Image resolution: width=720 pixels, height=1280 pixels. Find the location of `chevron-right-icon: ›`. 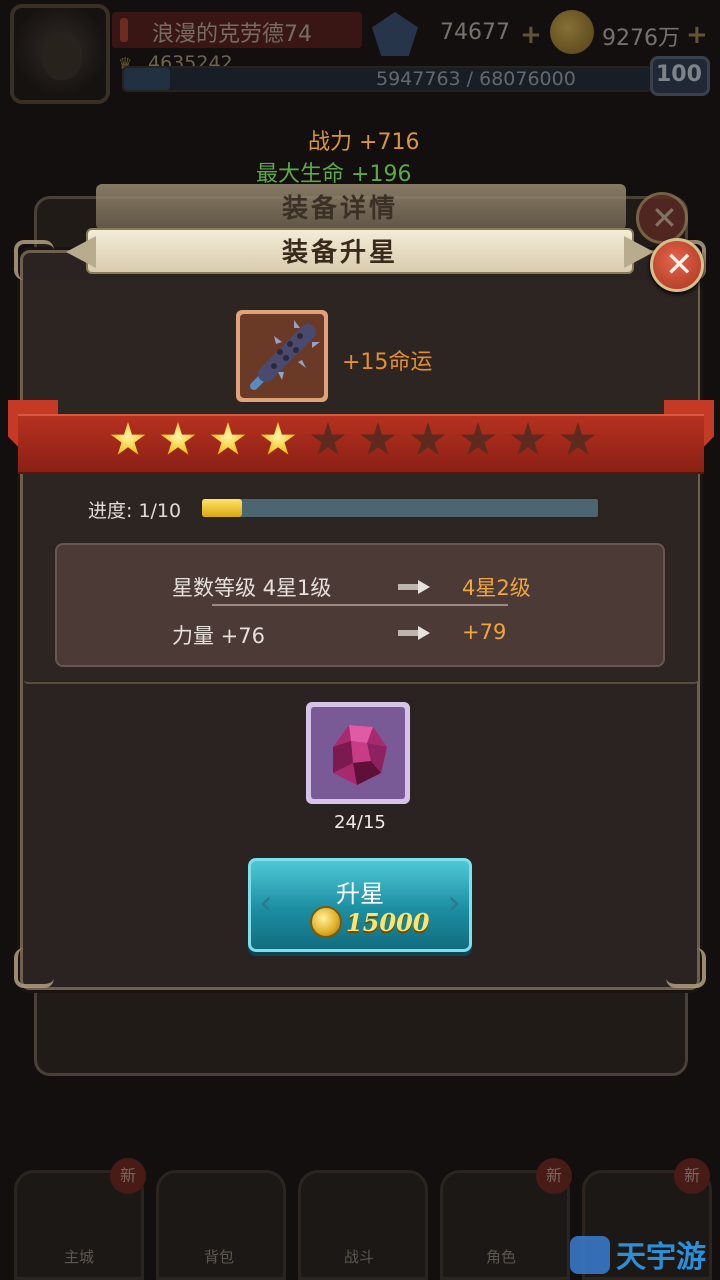

chevron-right-icon: › is located at coordinates (454, 903).